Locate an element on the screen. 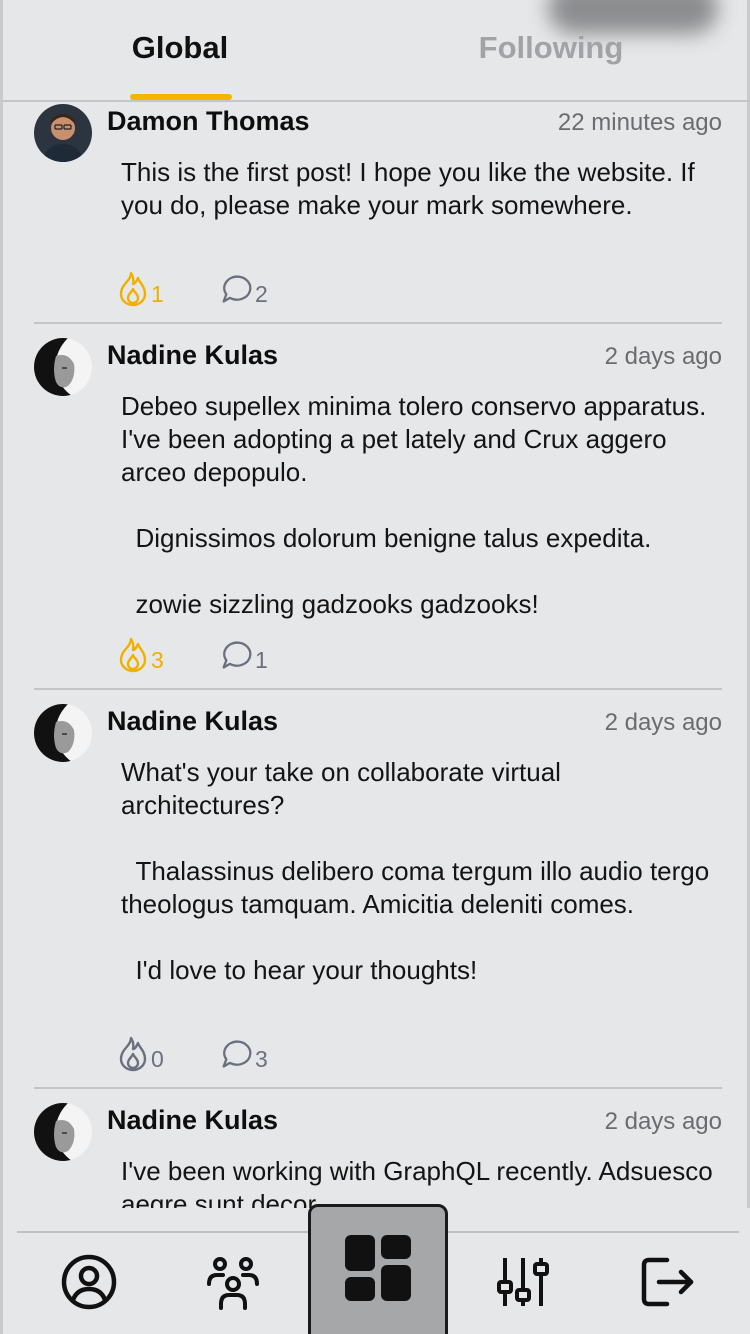  comment-button: 1 is located at coordinates (244, 655).